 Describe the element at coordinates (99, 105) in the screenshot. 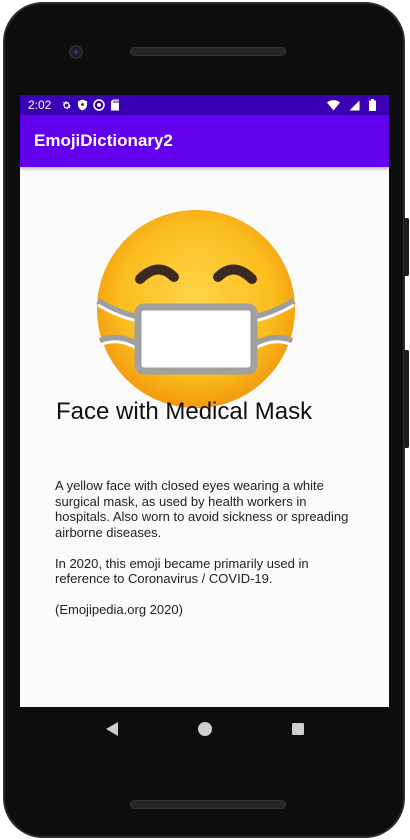

I see `sync-icon` at that location.